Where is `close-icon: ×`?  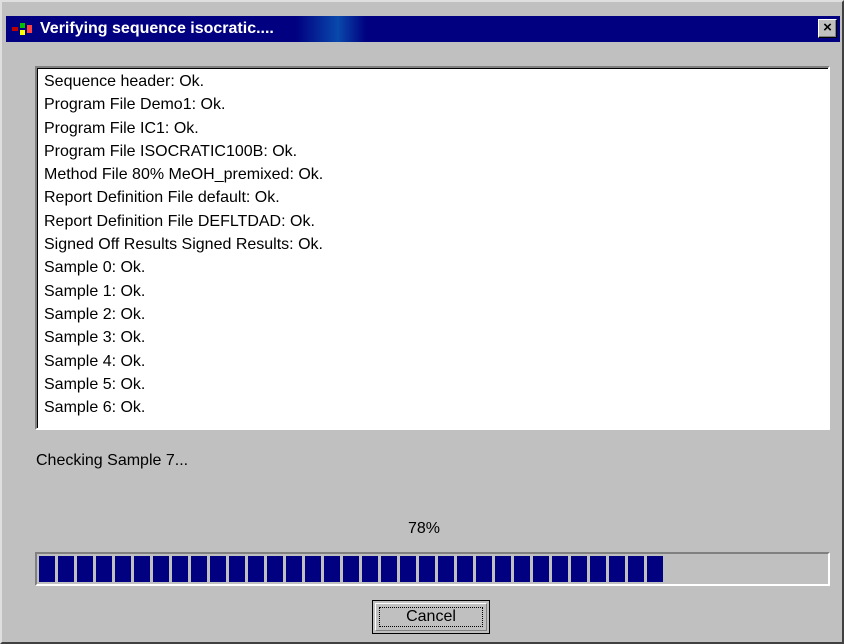 close-icon: × is located at coordinates (827, 27).